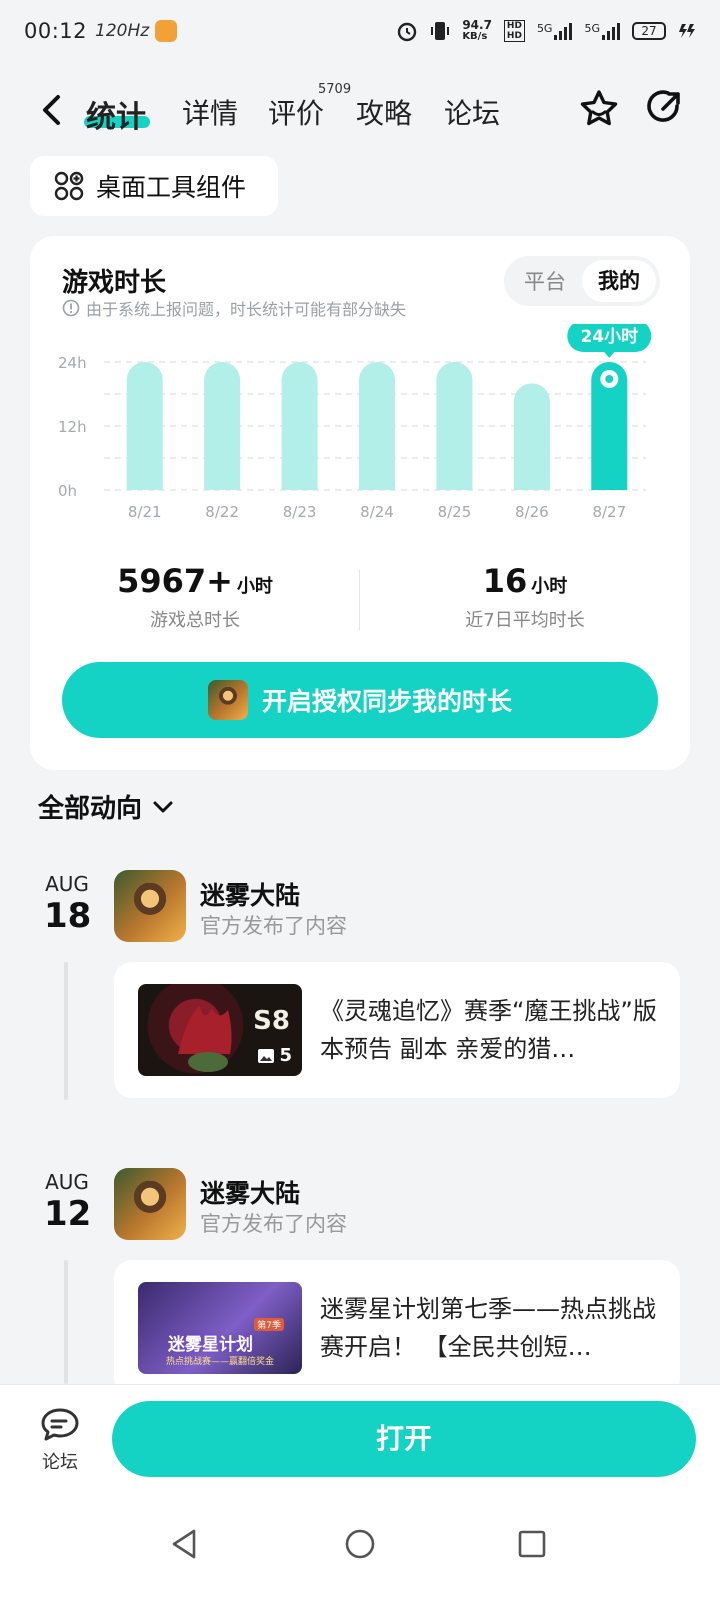  Describe the element at coordinates (220, 1362) in the screenshot. I see `thumbnail-subtitle: 热点挑战赛——赢翻倍奖金` at that location.